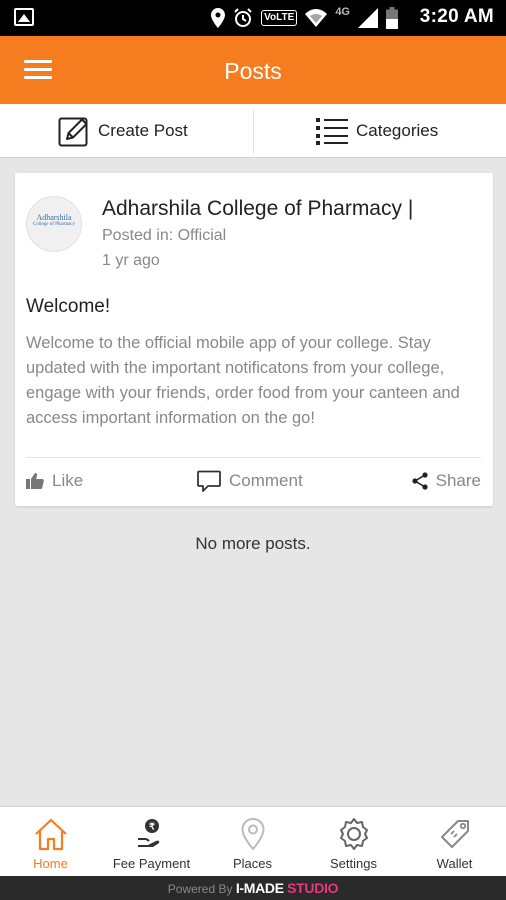  What do you see at coordinates (73, 132) in the screenshot?
I see `edit-icon` at bounding box center [73, 132].